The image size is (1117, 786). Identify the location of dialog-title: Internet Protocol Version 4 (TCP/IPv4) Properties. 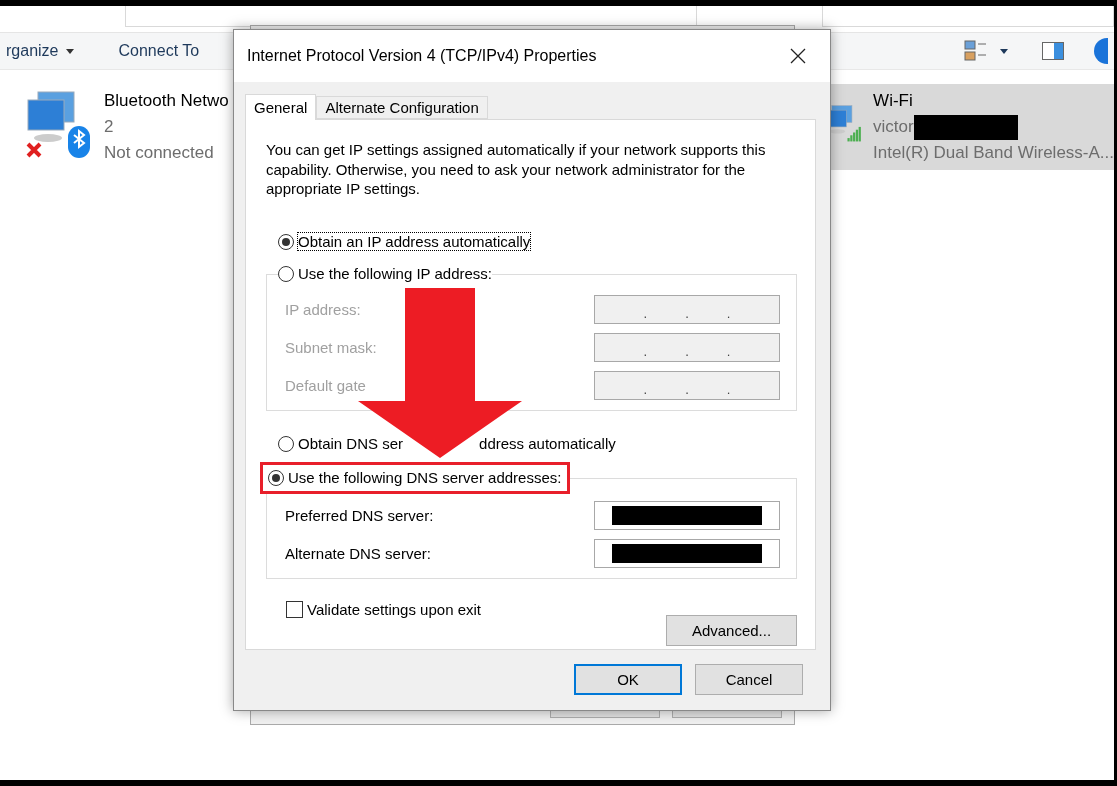
(422, 56).